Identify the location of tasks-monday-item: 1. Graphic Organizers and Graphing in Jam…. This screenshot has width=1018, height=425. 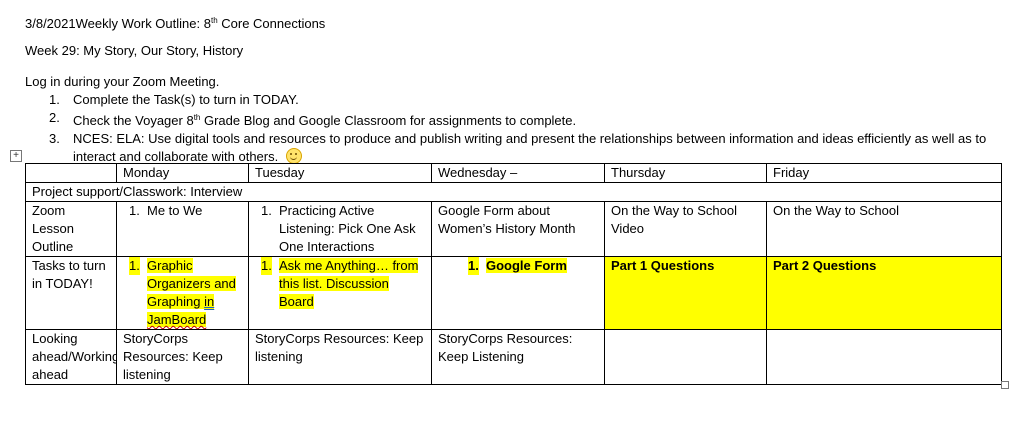
(182, 293).